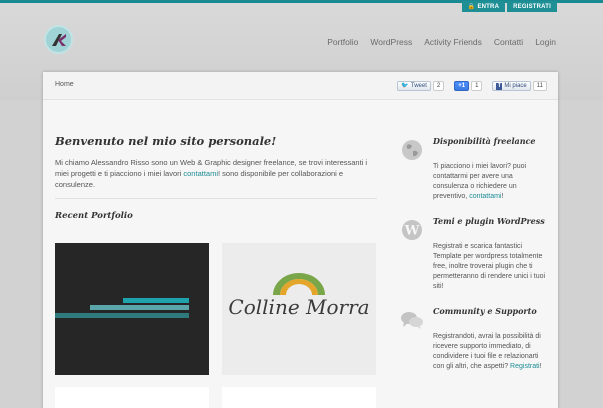 The image size is (603, 408). I want to click on gplus-count: 1, so click(477, 86).